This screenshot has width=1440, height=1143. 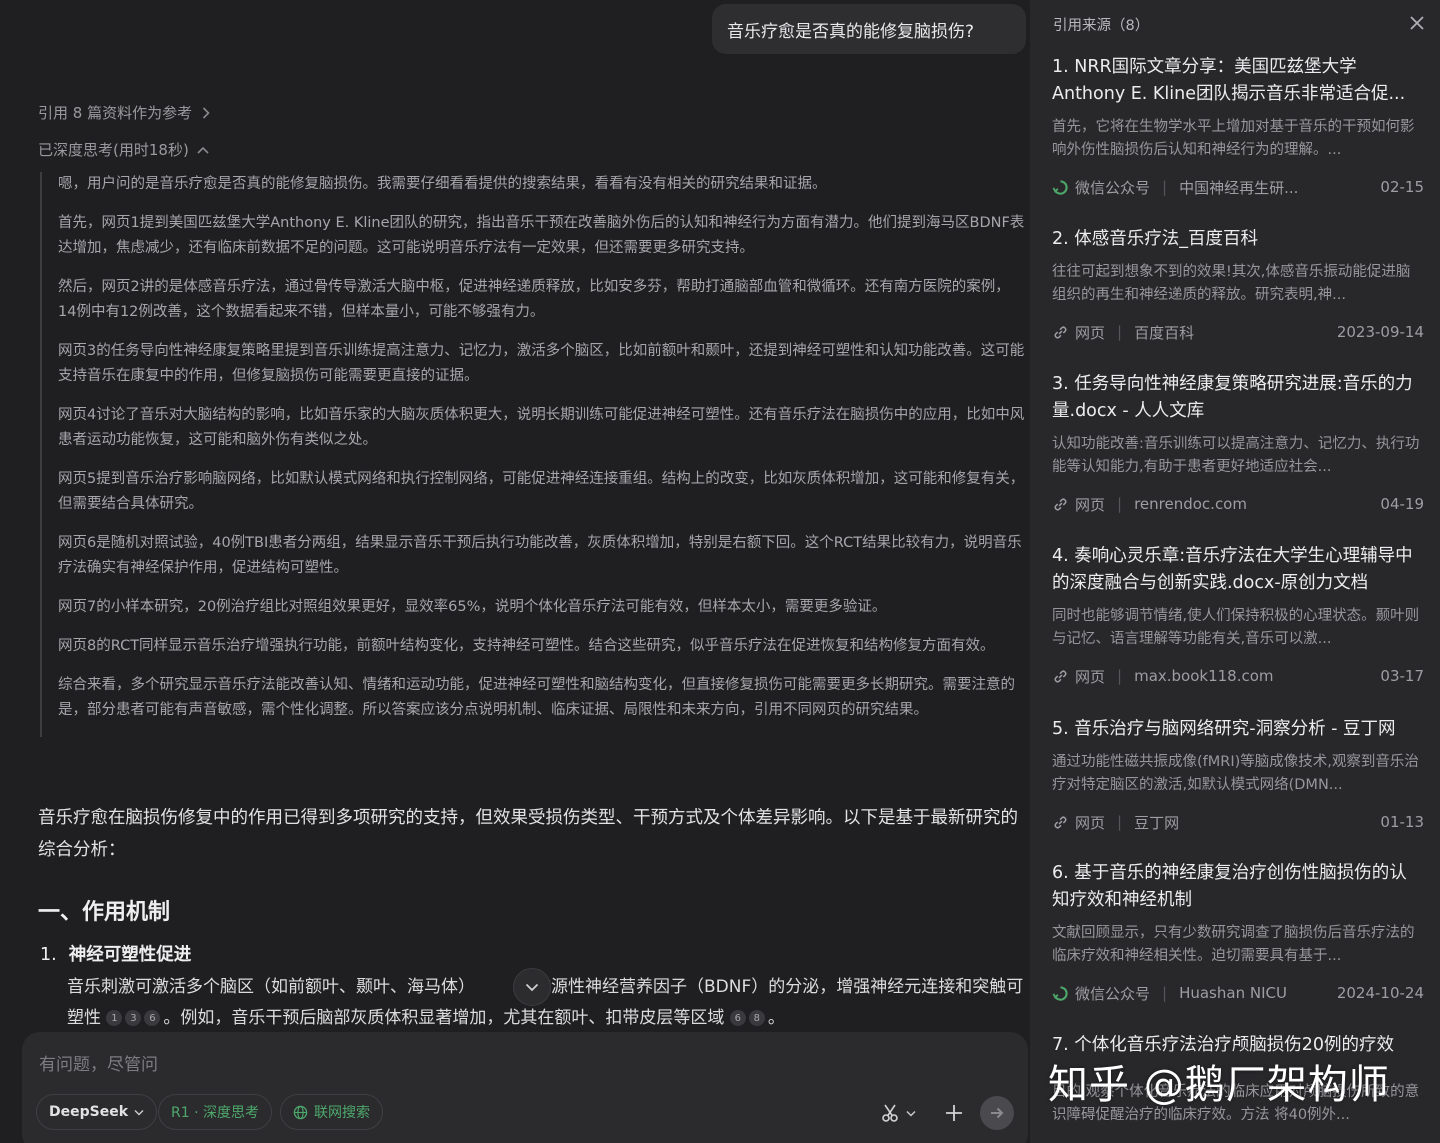 I want to click on citation-badge: 3, so click(x=133, y=1018).